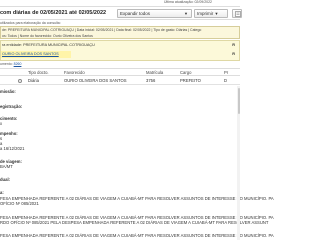 This screenshot has height=240, width=320. What do you see at coordinates (33, 80) in the screenshot?
I see `row-cell-doc-type: Diária` at bounding box center [33, 80].